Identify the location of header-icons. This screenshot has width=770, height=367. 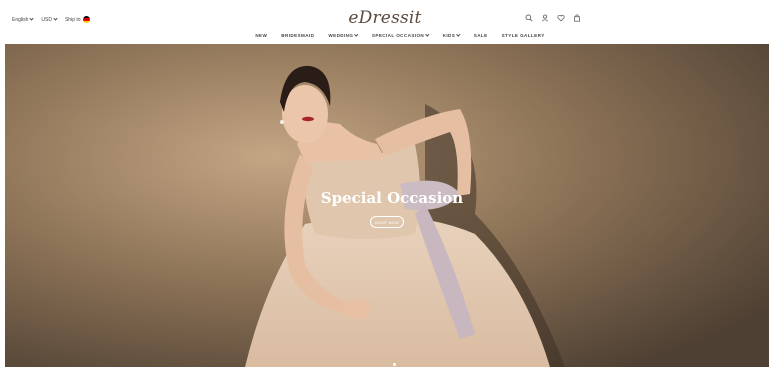
(553, 18).